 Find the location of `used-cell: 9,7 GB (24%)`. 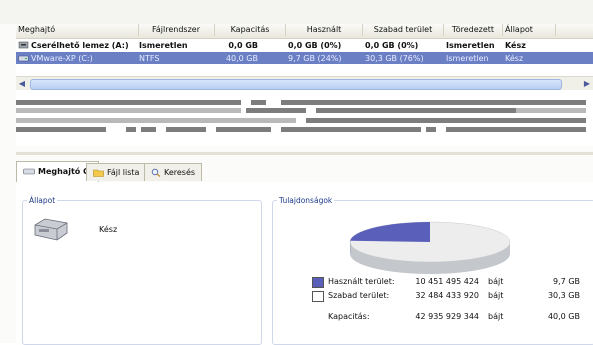

used-cell: 9,7 GB (24%) is located at coordinates (315, 58).